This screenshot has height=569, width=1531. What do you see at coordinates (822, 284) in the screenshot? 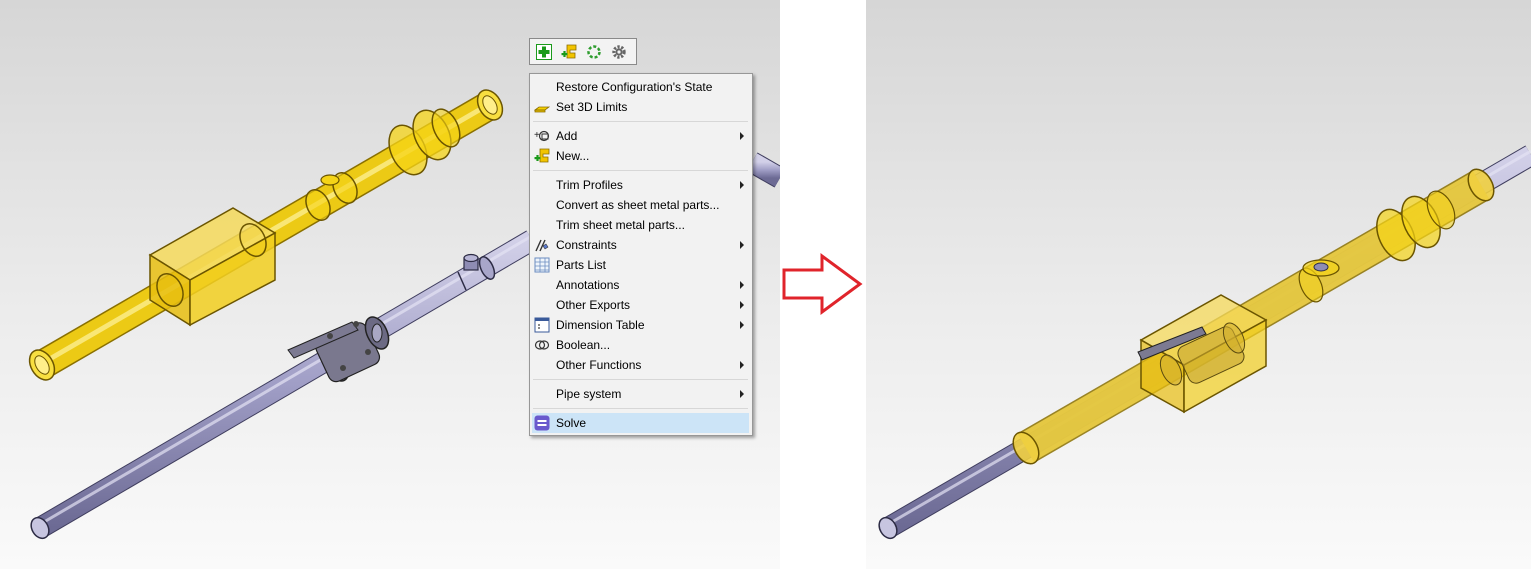
I see `transition-arrow-icon` at bounding box center [822, 284].